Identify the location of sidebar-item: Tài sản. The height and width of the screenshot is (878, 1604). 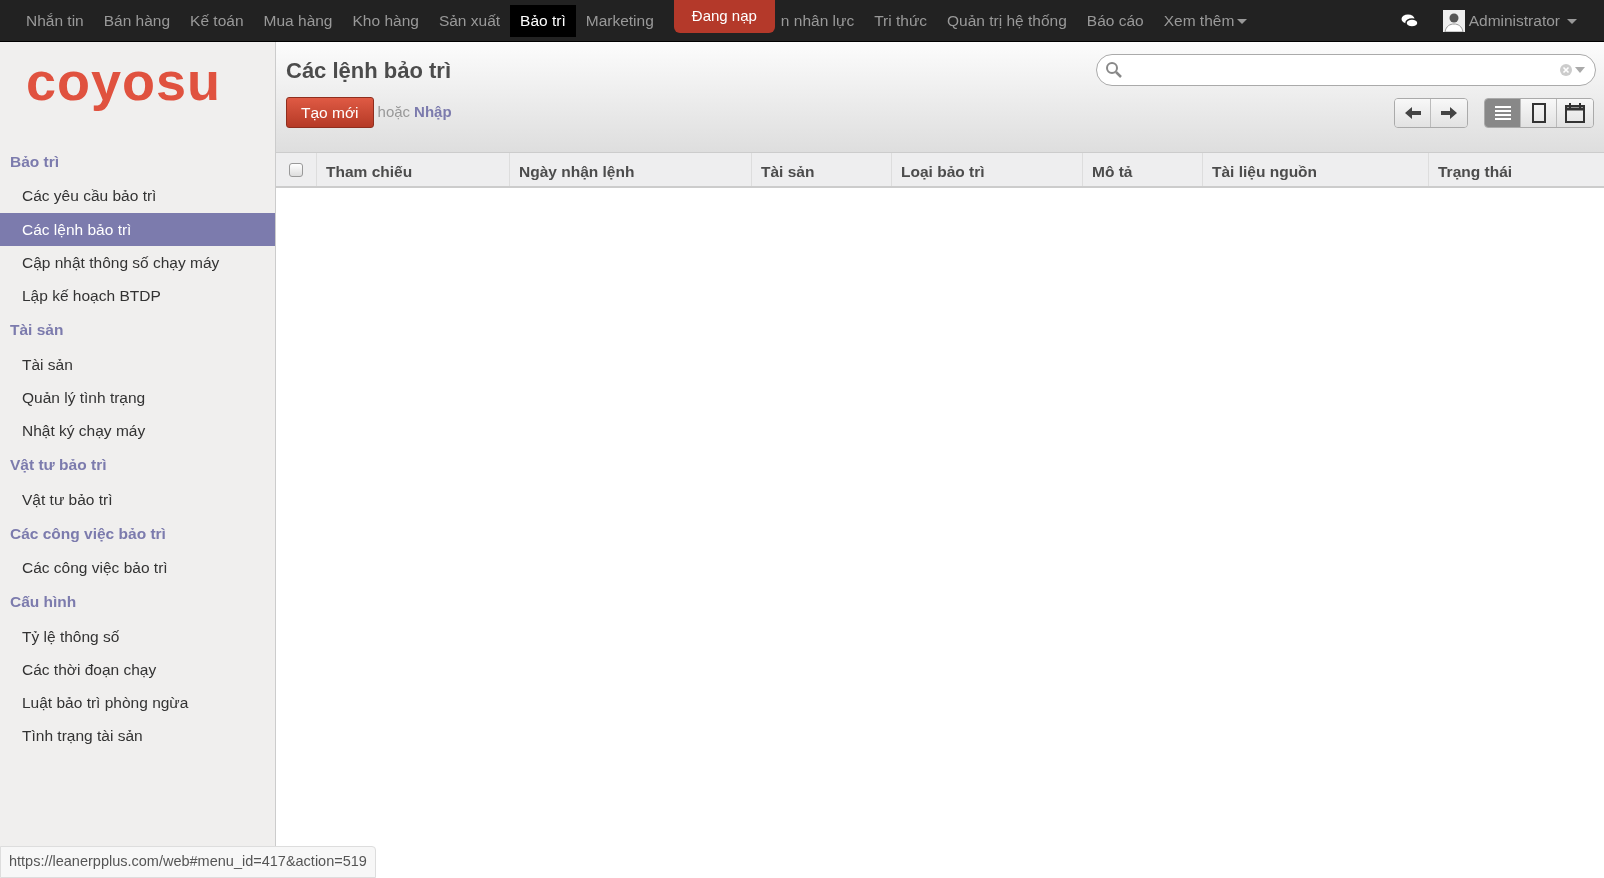
(137, 364).